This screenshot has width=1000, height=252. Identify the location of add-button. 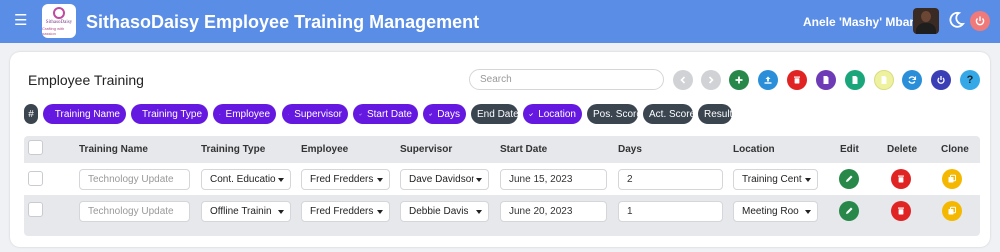
(739, 80).